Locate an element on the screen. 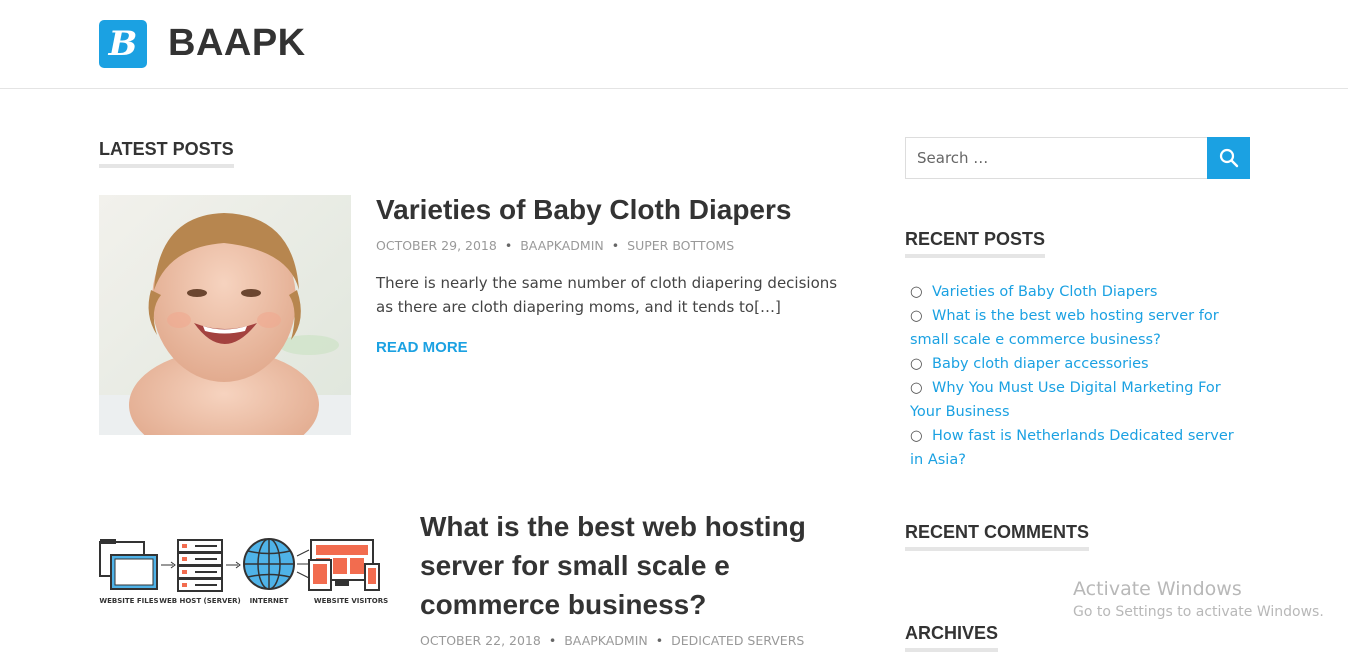 The image size is (1348, 654). diagram-label: WEBSITE FILES is located at coordinates (128, 601).